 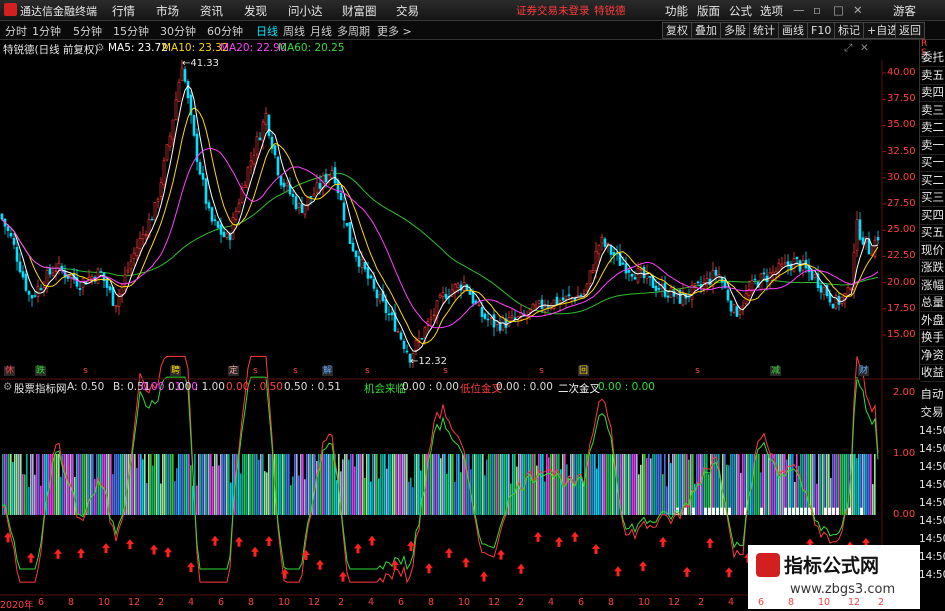 I want to click on settings-gear-icon: ⚙, so click(x=99, y=48).